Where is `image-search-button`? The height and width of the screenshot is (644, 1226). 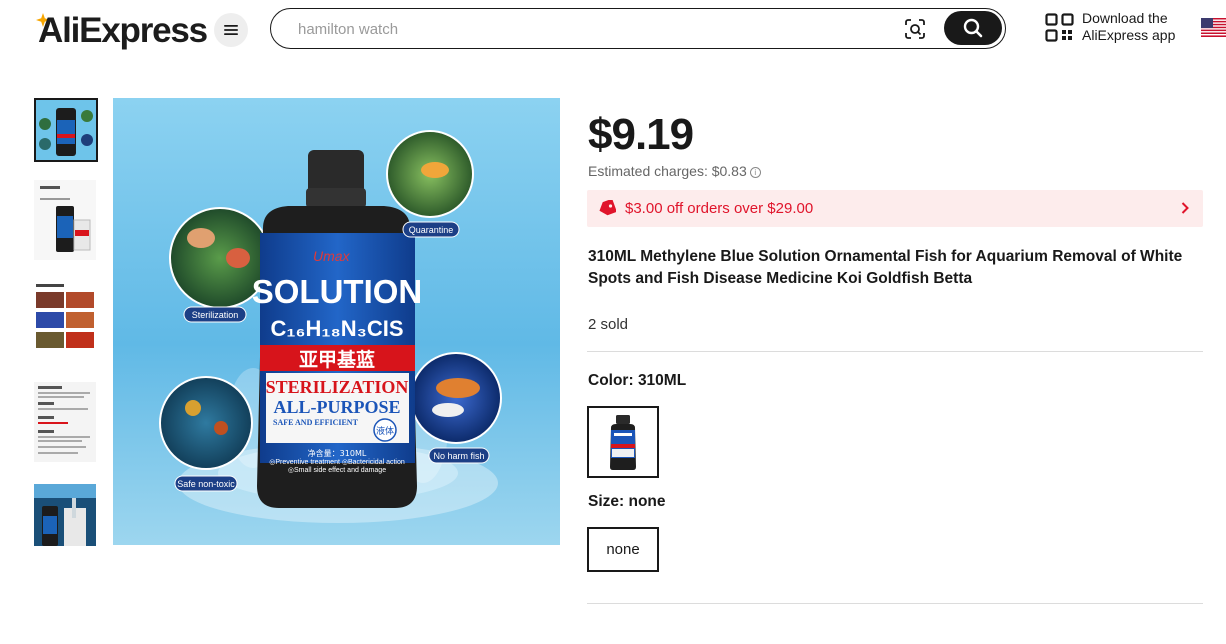 image-search-button is located at coordinates (915, 29).